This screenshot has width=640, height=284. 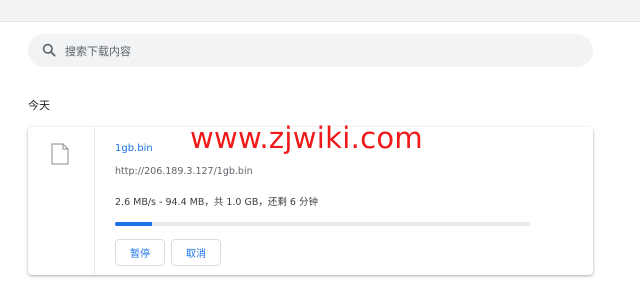 What do you see at coordinates (184, 171) in the screenshot?
I see `file-url: http://206.189.3.127/1gb.bin` at bounding box center [184, 171].